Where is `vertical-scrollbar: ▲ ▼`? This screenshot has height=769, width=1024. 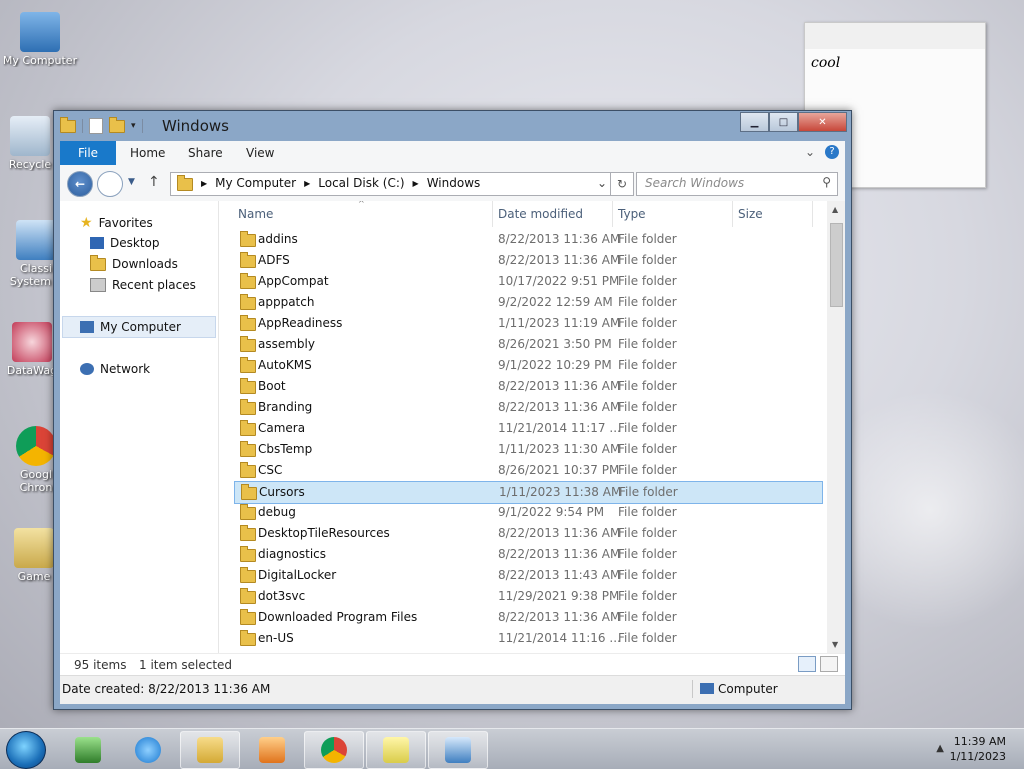
vertical-scrollbar: ▲ ▼ is located at coordinates (836, 427).